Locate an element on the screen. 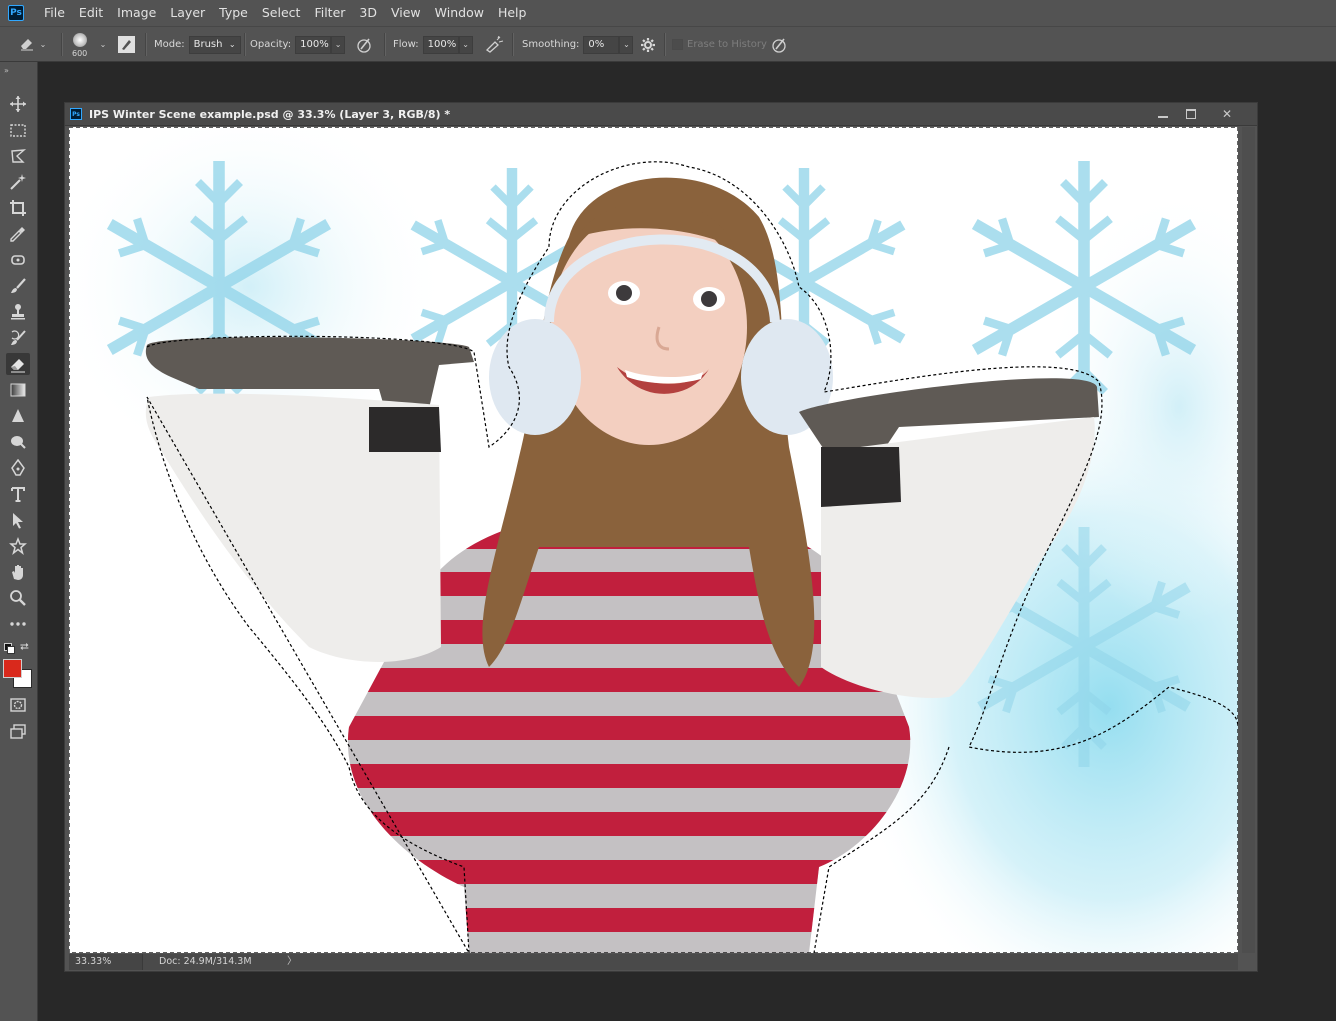 This screenshot has height=1021, width=1336. smoothing-slider-toggle: ⌄ is located at coordinates (626, 44).